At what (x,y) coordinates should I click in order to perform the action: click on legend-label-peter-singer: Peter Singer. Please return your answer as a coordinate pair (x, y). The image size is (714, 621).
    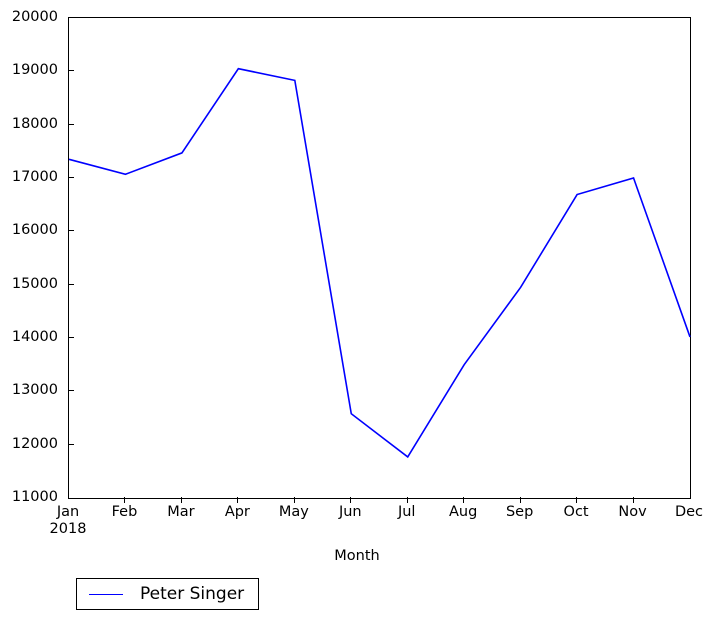
    Looking at the image, I should click on (192, 593).